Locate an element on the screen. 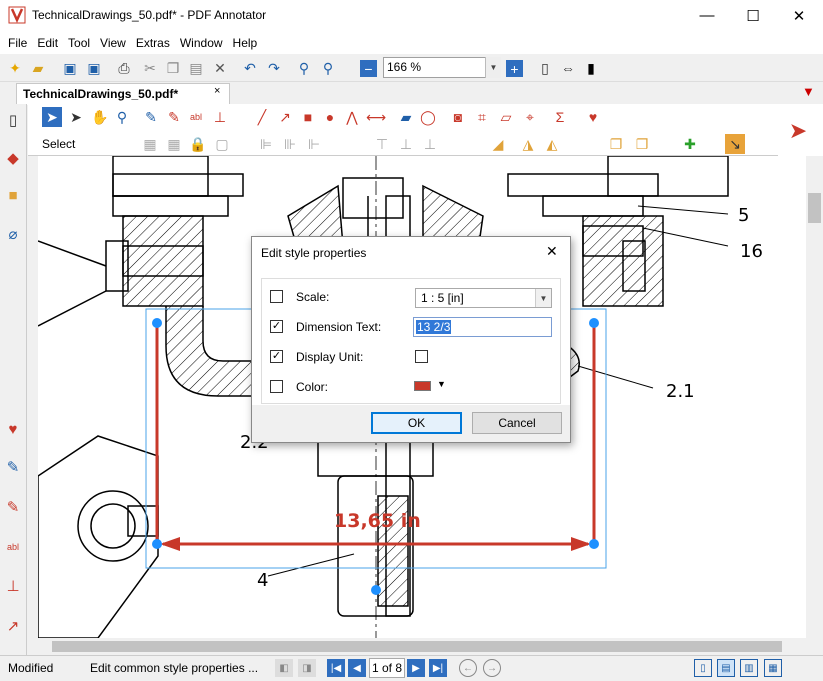 This screenshot has width=823, height=681. last-page-button: ▶| is located at coordinates (438, 668).